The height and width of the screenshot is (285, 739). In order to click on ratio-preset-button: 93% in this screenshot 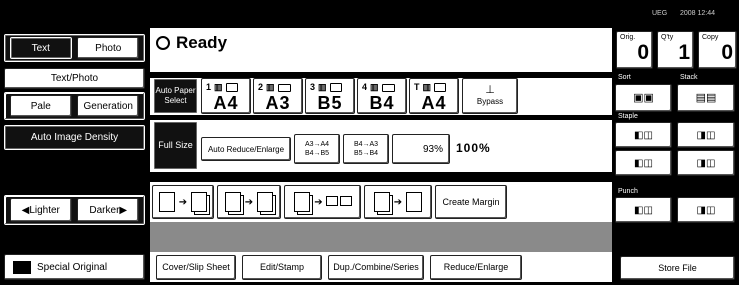, I will do `click(421, 149)`.